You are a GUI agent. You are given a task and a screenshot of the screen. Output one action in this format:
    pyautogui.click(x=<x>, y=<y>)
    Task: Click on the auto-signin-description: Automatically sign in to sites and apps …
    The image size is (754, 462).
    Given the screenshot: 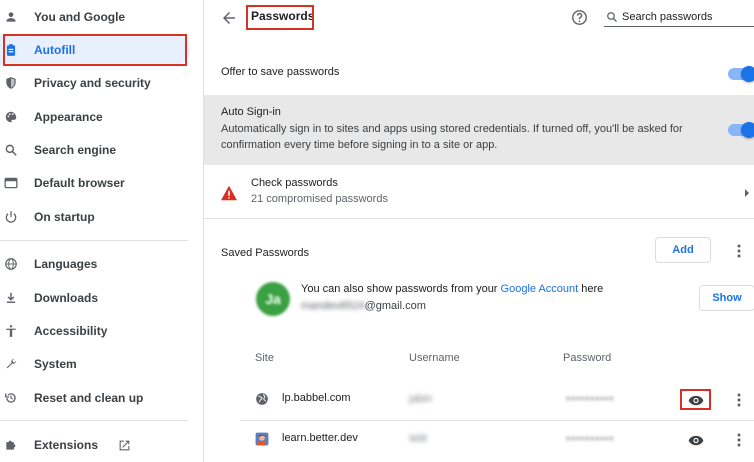 What is the action you would take?
    pyautogui.click(x=452, y=137)
    